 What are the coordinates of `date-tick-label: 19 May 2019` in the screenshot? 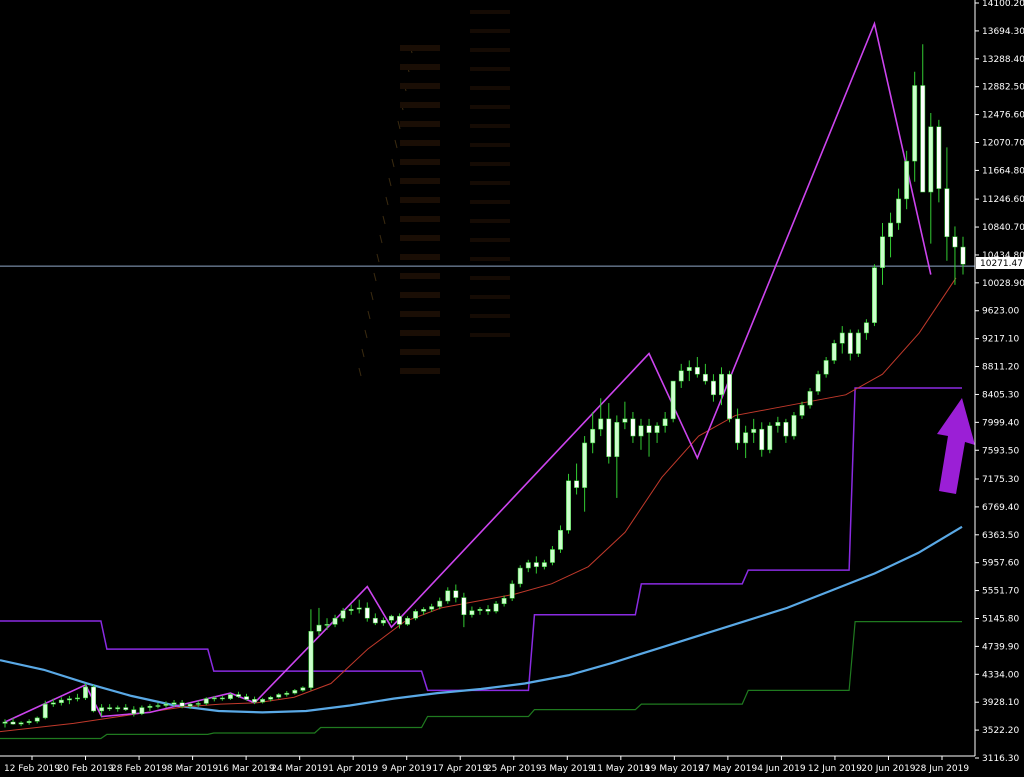 It's located at (674, 769).